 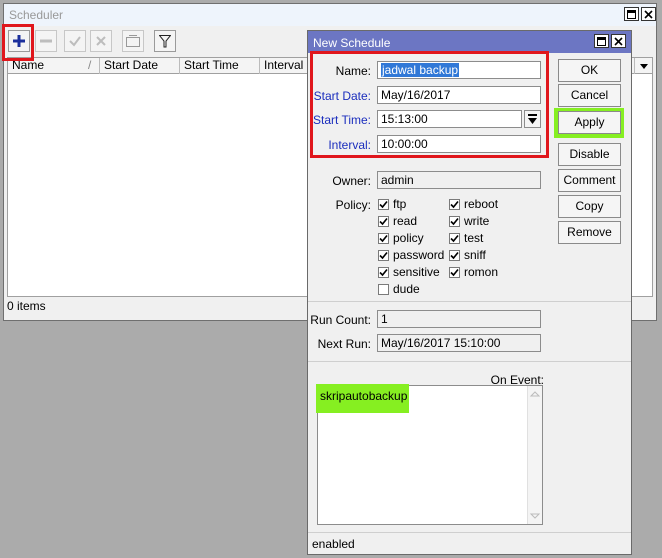 I want to click on policy-checkbox: reboot, so click(x=473, y=204).